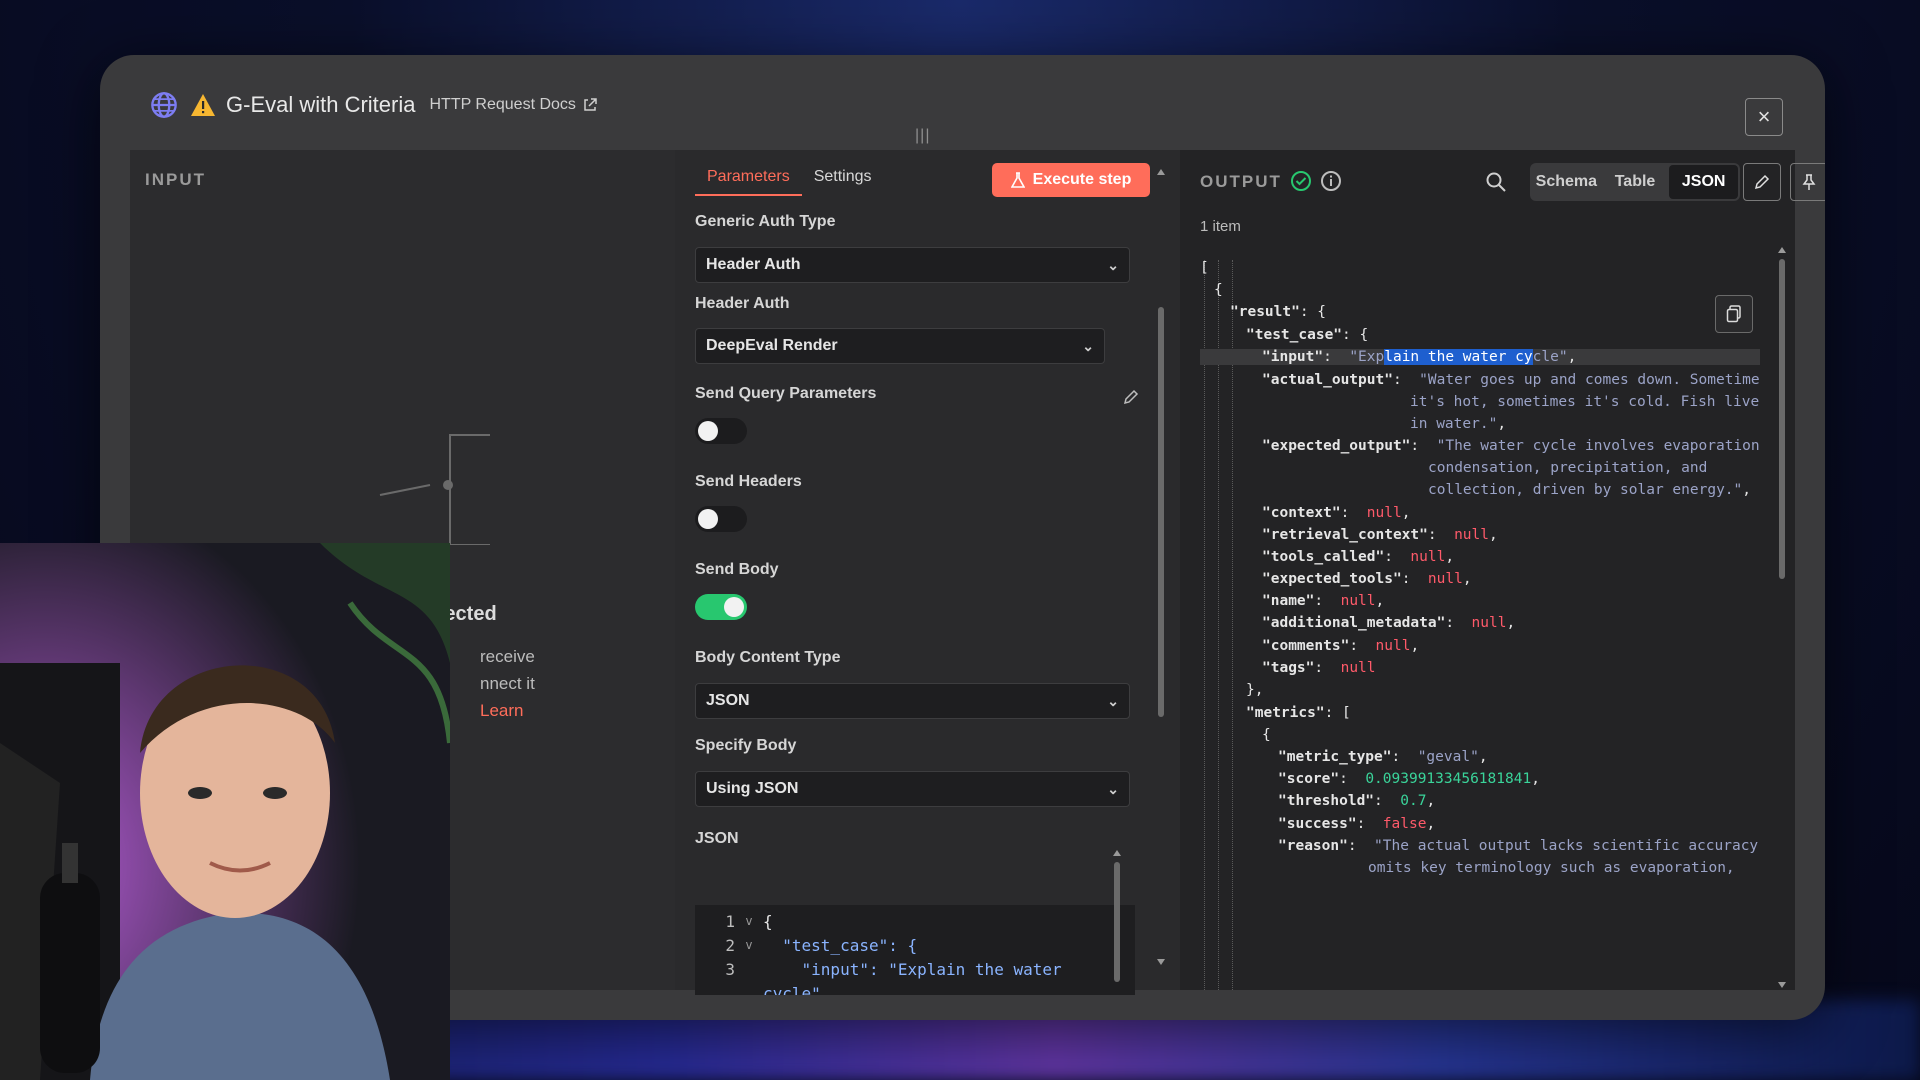 The height and width of the screenshot is (1080, 1920). What do you see at coordinates (1218, 290) in the screenshot?
I see `json-line: {` at bounding box center [1218, 290].